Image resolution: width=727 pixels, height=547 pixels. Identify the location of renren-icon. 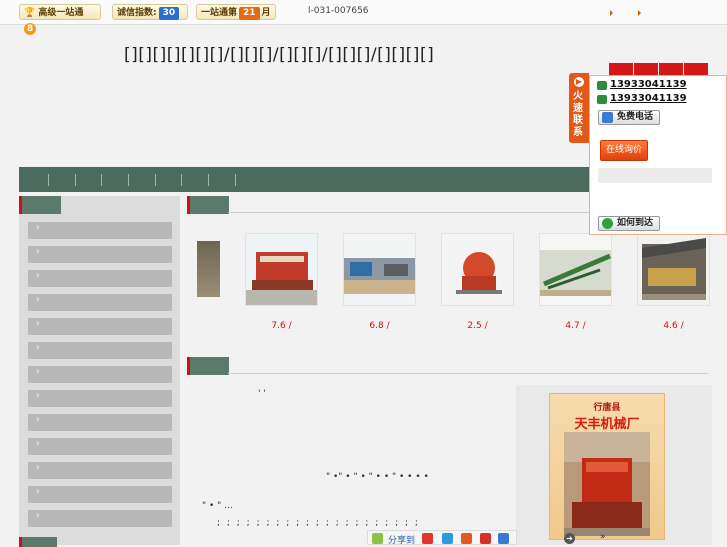
(466, 538).